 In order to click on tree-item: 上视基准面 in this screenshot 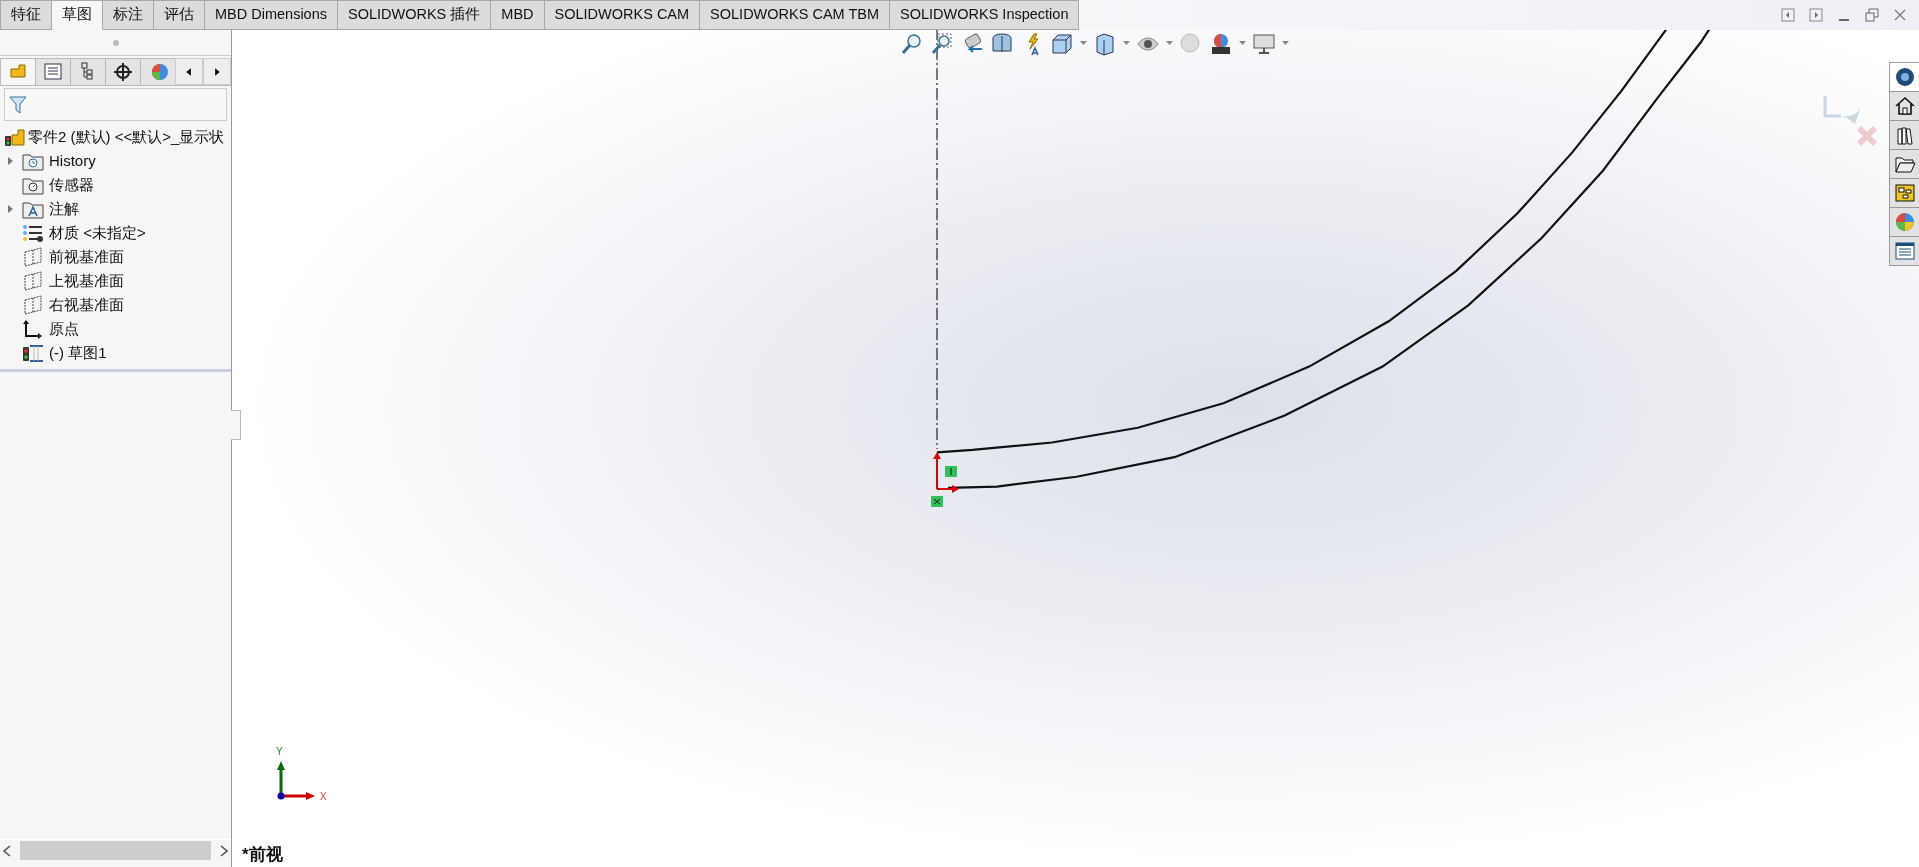, I will do `click(86, 281)`.